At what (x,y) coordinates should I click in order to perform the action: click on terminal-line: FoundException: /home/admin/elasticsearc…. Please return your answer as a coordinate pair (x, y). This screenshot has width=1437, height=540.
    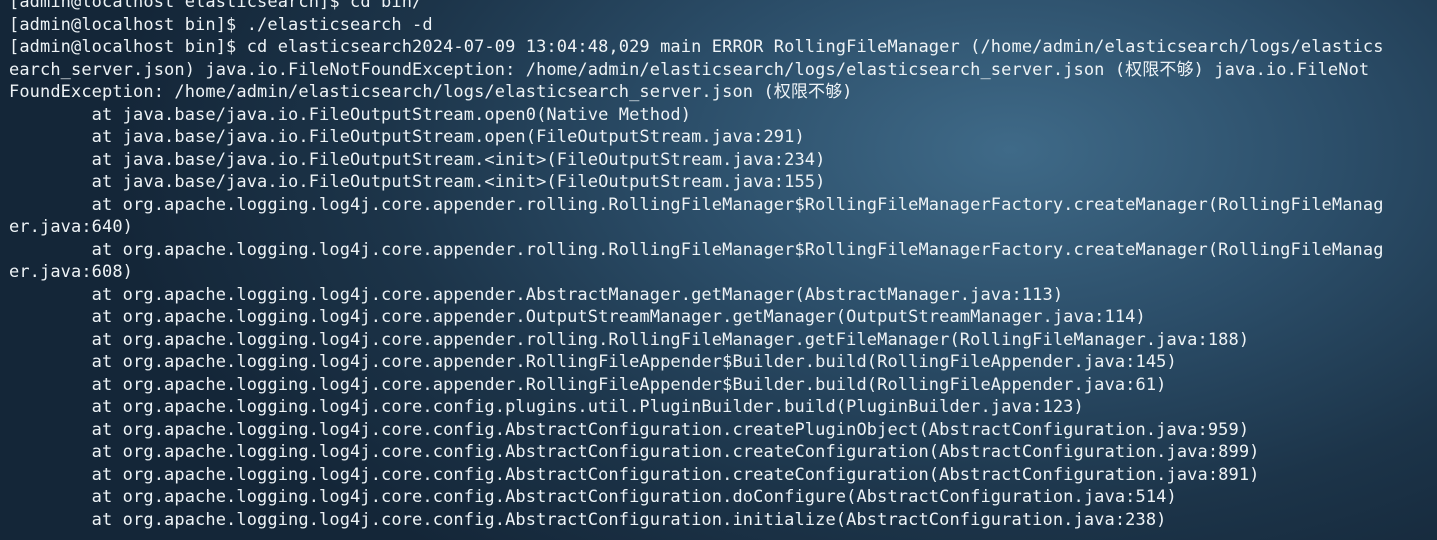
    Looking at the image, I should click on (431, 92).